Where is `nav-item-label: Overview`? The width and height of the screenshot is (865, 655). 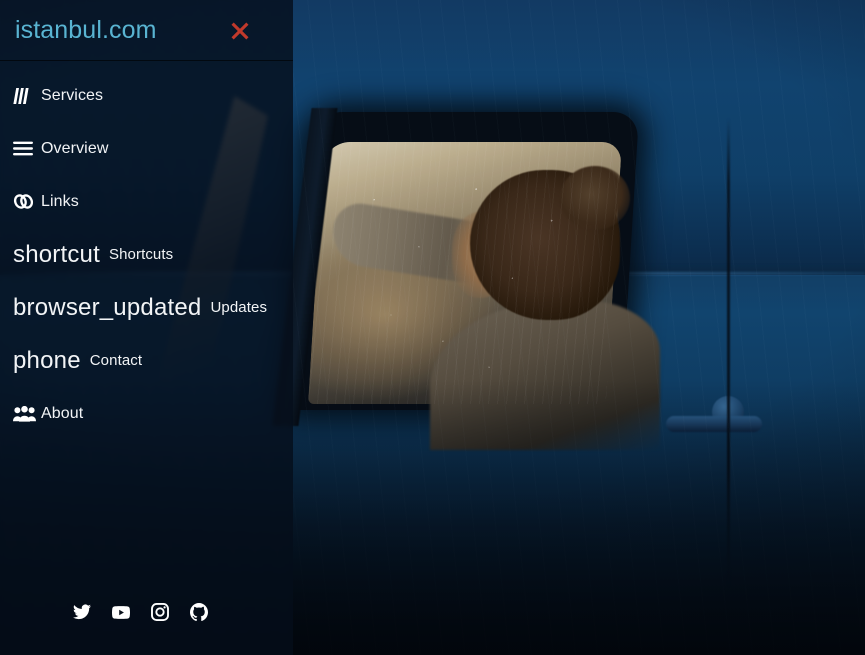 nav-item-label: Overview is located at coordinates (75, 148).